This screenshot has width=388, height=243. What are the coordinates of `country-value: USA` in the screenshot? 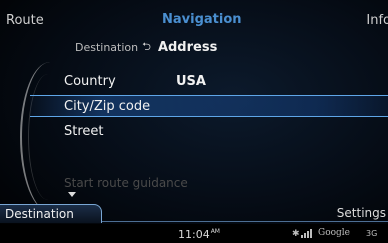 It's located at (191, 81).